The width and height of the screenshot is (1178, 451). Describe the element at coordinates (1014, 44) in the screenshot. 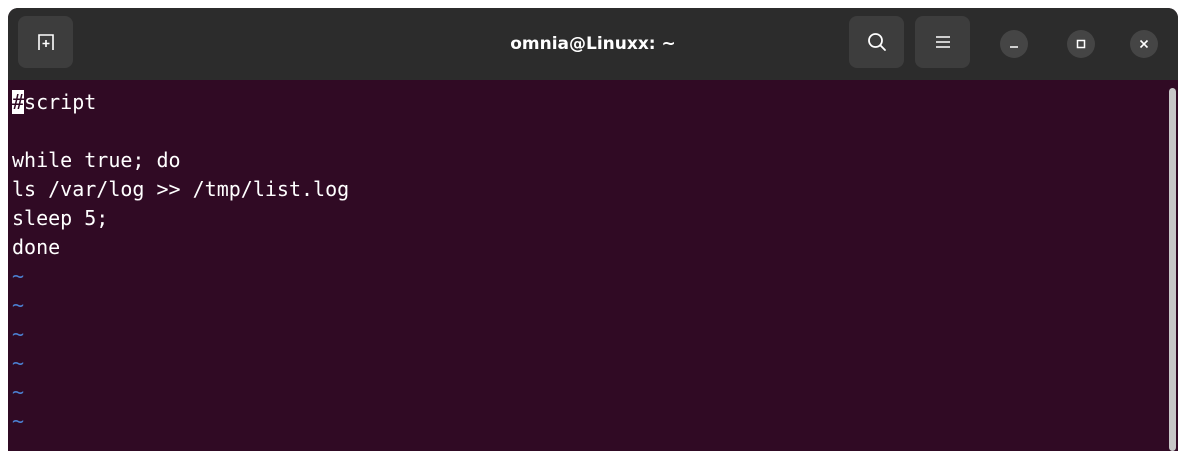

I see `minimize-button` at that location.